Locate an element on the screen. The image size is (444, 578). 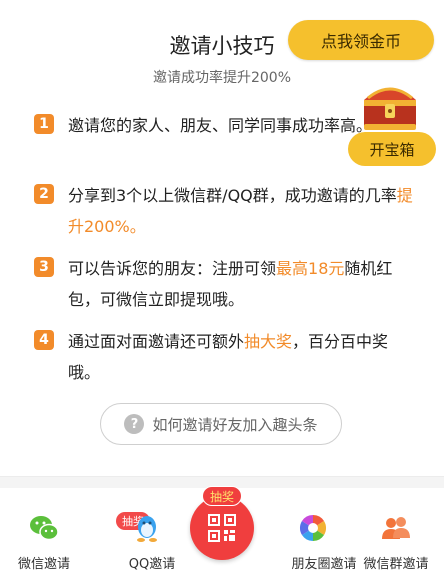
claim-coins-button: 点我领金币 is located at coordinates (361, 40).